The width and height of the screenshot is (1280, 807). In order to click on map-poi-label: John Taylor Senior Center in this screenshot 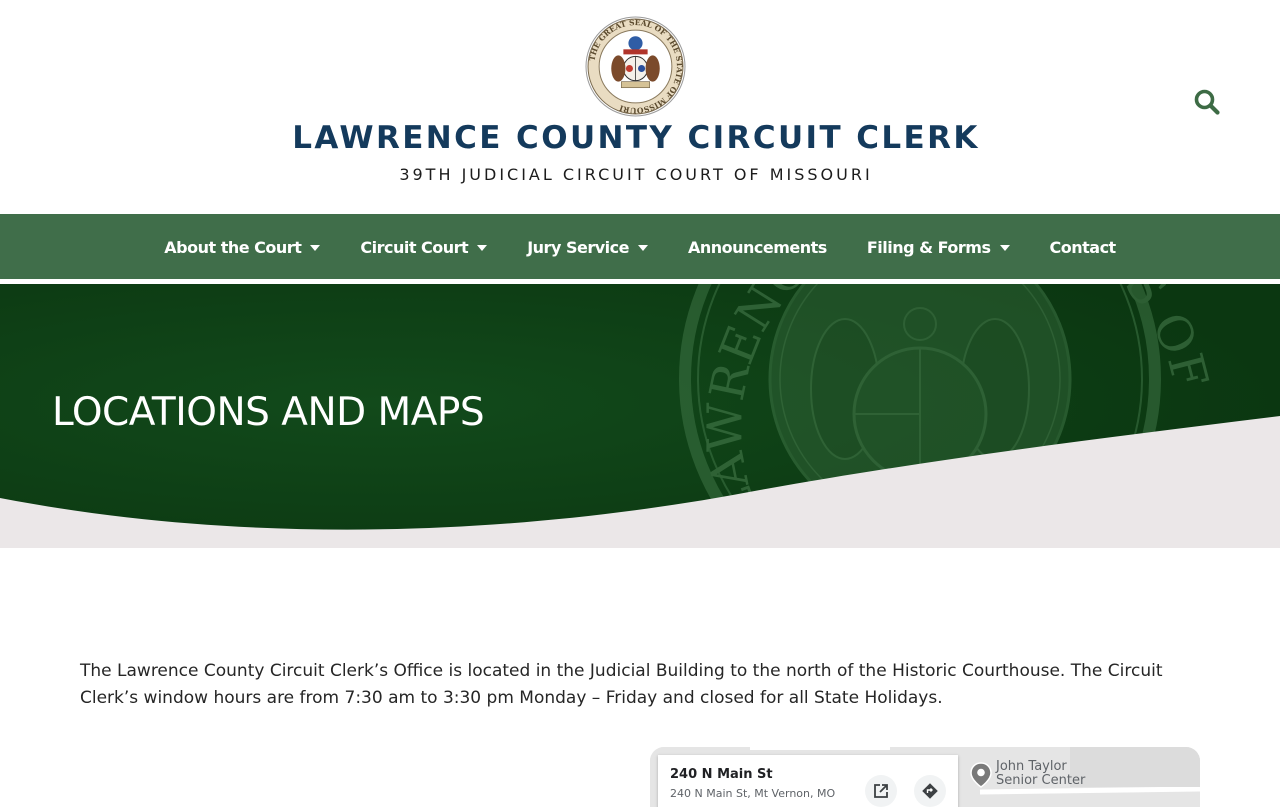, I will do `click(1040, 774)`.